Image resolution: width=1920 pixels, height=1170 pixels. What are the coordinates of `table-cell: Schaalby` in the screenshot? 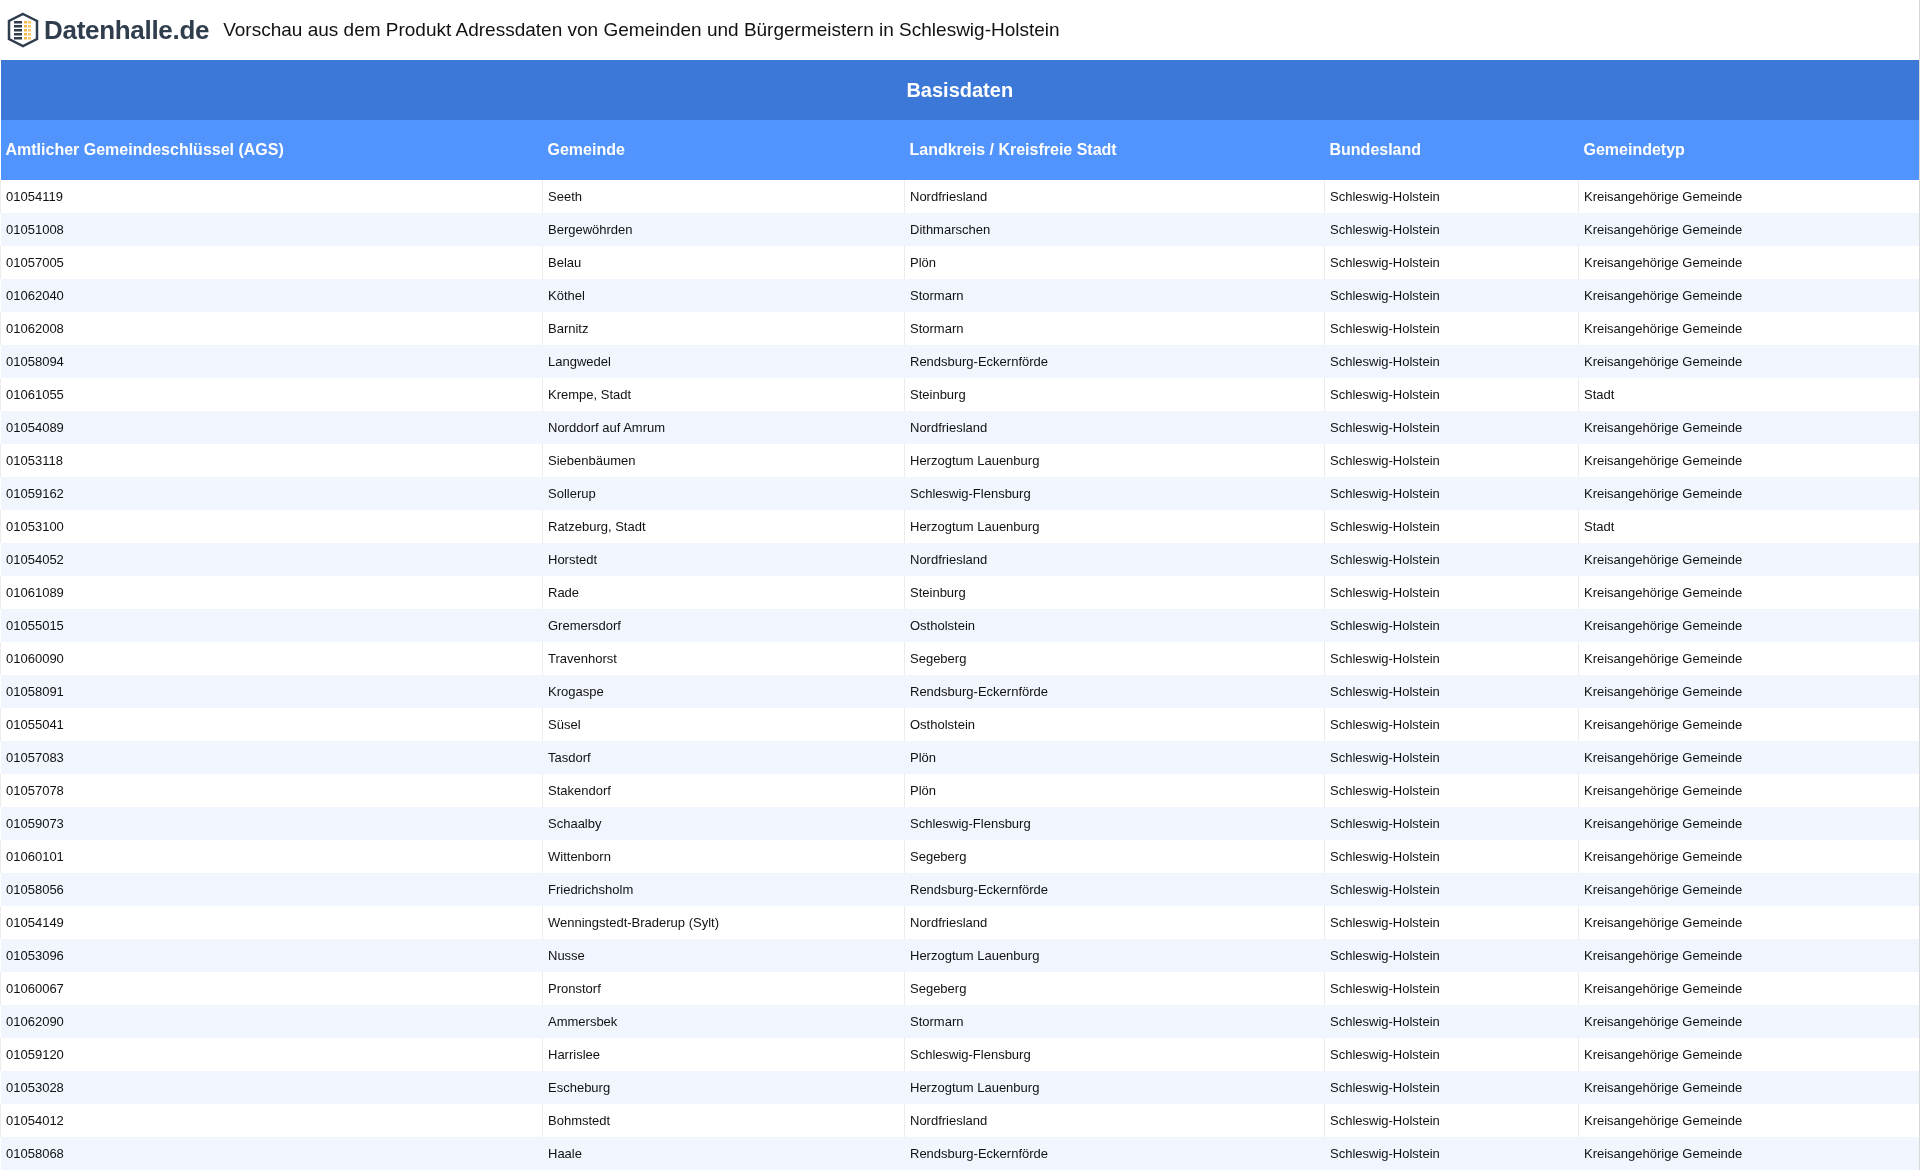 It's located at (723, 823).